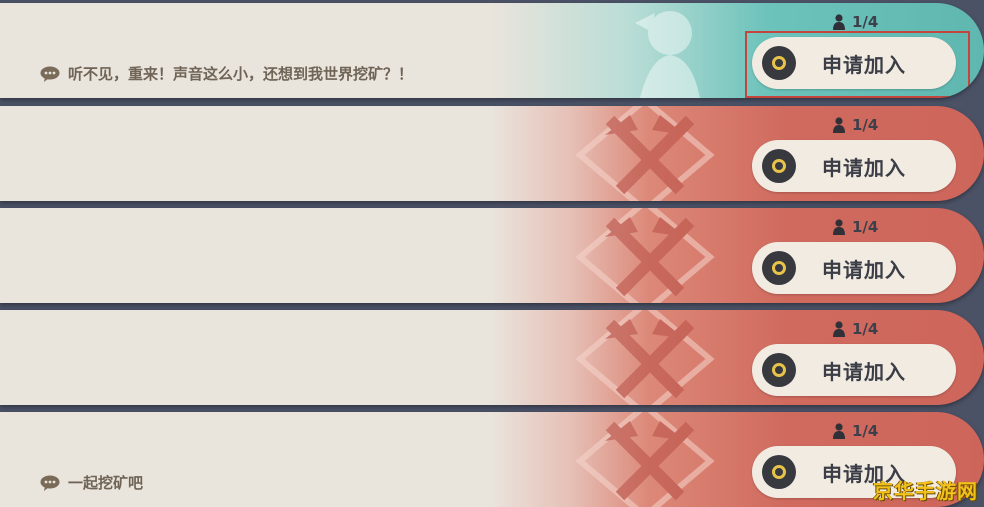 The image size is (984, 507). I want to click on world-message: 一起挖矿吧, so click(91, 482).